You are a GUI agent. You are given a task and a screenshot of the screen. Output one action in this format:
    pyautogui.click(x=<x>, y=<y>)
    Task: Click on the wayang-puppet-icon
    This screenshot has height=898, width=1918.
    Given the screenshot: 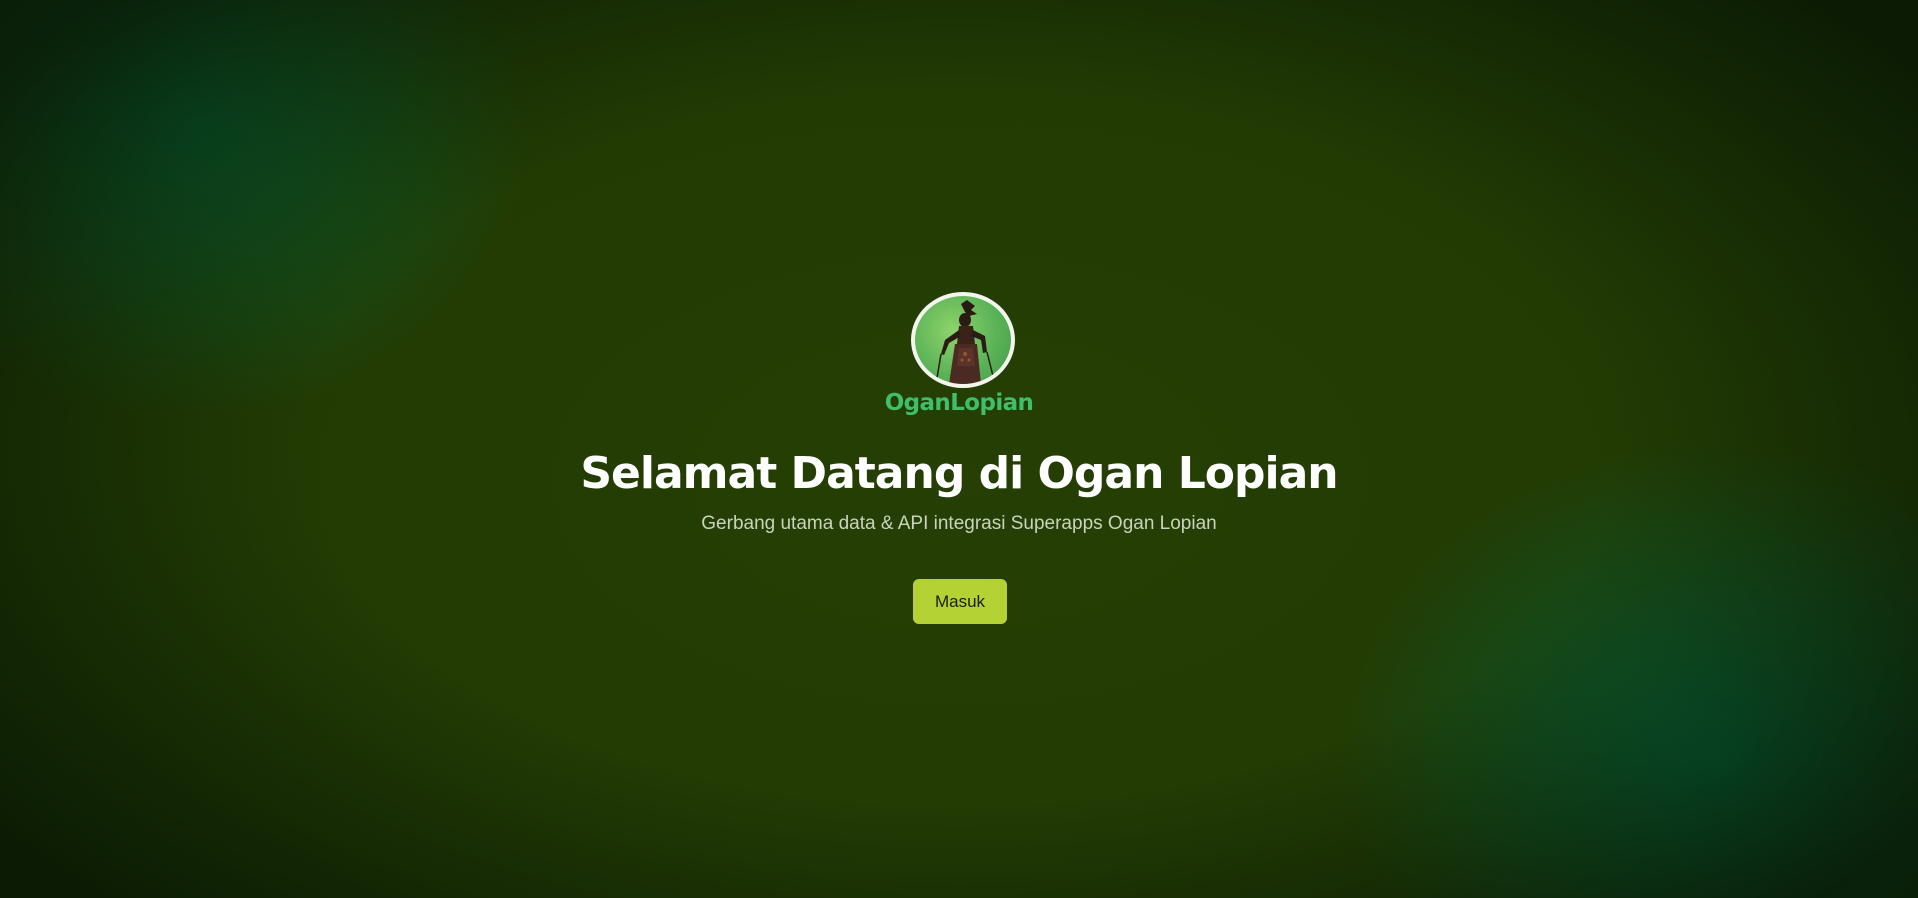 What is the action you would take?
    pyautogui.click(x=965, y=342)
    